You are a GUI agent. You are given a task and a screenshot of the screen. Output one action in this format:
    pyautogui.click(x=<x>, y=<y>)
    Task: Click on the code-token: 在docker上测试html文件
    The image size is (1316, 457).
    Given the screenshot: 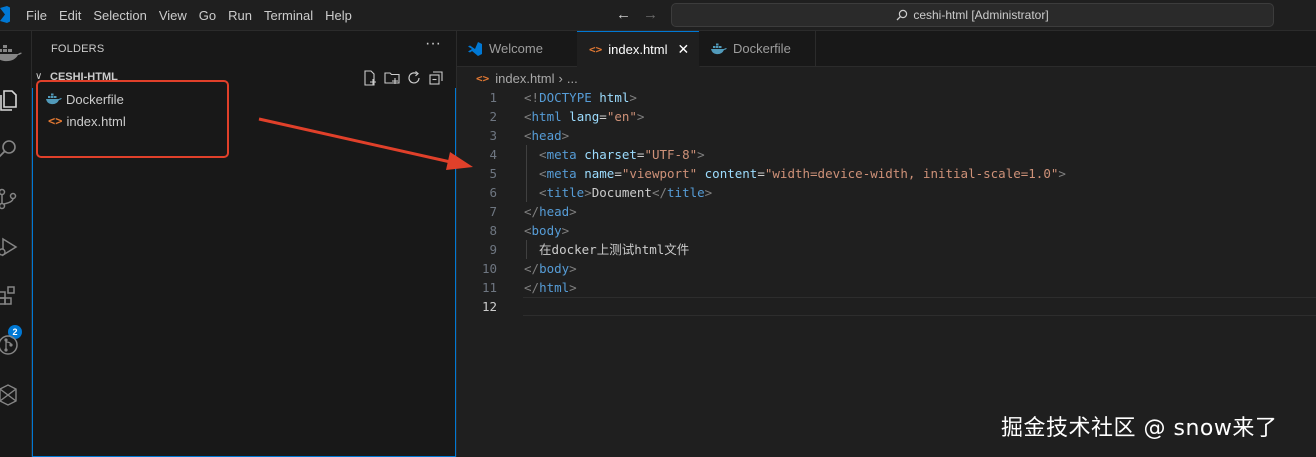 What is the action you would take?
    pyautogui.click(x=607, y=249)
    